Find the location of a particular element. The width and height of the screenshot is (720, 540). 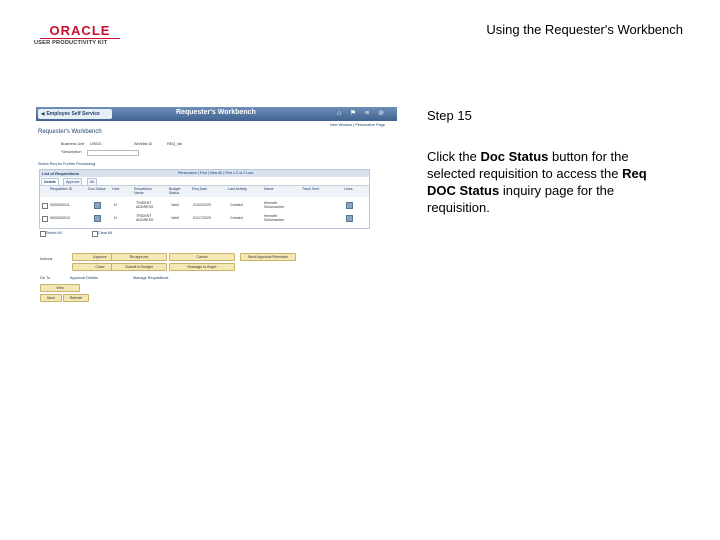

logo-brand: ORACLE is located at coordinates (80, 30).